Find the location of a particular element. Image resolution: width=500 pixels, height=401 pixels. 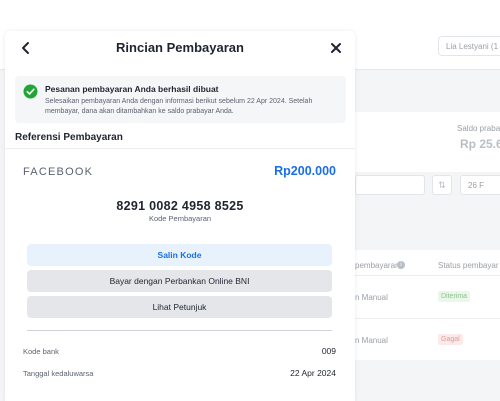

balance-label: Saldo prabay is located at coordinates (478, 128).